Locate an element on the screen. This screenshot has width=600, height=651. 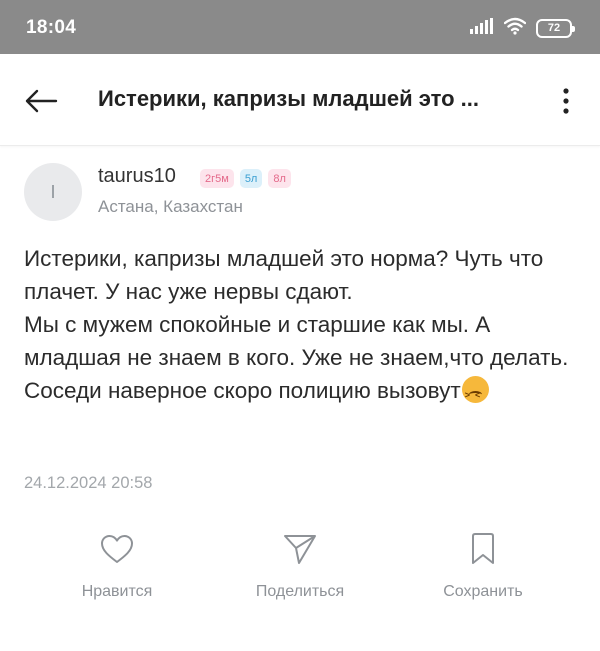
author-name: taurus10 is located at coordinates (137, 176).